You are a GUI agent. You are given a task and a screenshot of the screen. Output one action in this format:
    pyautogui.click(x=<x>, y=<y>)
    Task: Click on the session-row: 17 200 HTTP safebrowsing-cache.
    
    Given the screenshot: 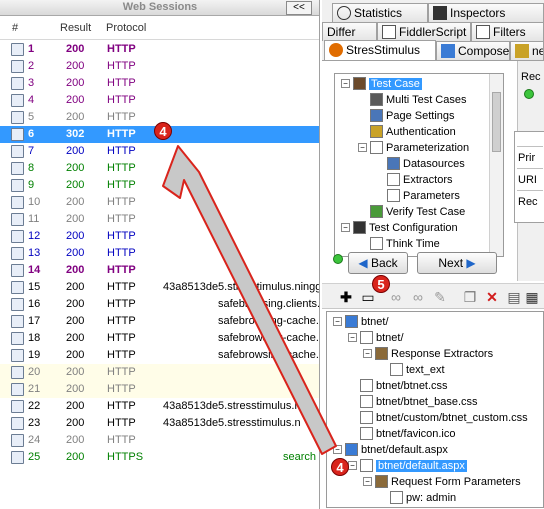 What is the action you would take?
    pyautogui.click(x=159, y=321)
    